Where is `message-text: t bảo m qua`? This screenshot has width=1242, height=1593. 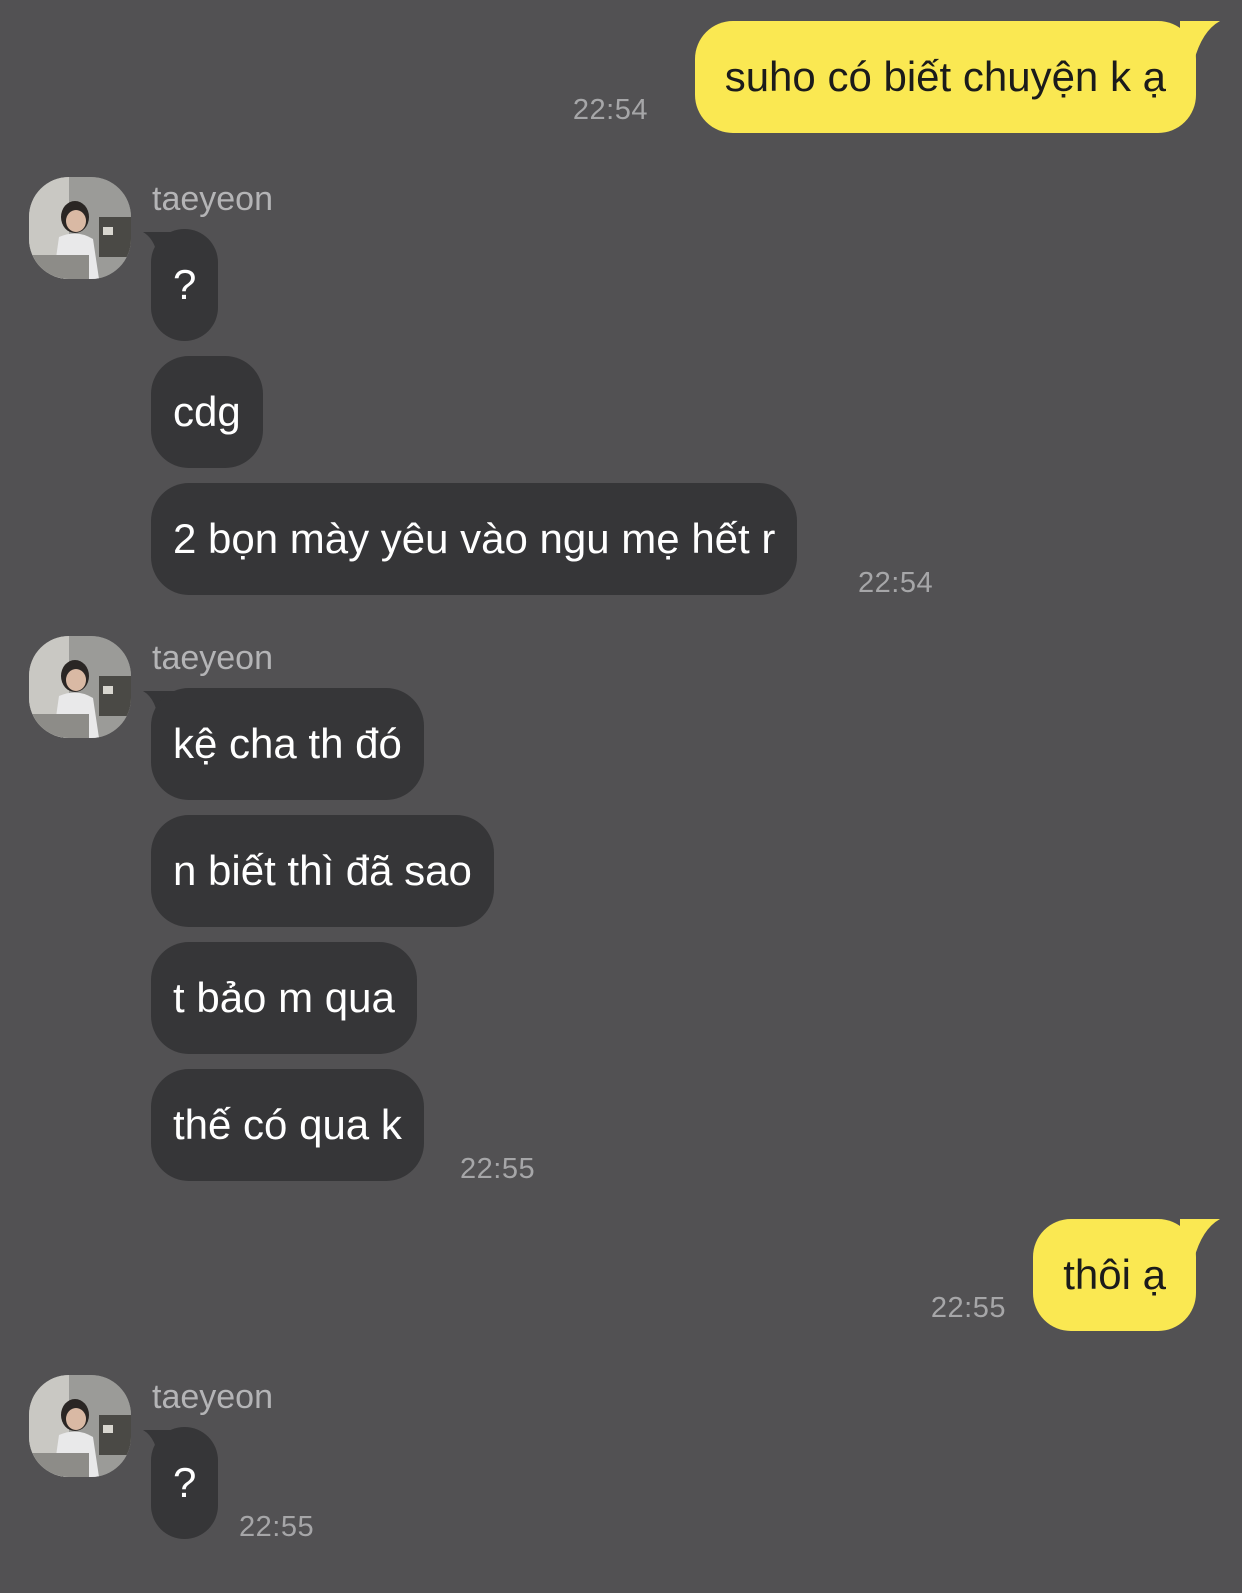
message-text: t bảo m qua is located at coordinates (284, 997).